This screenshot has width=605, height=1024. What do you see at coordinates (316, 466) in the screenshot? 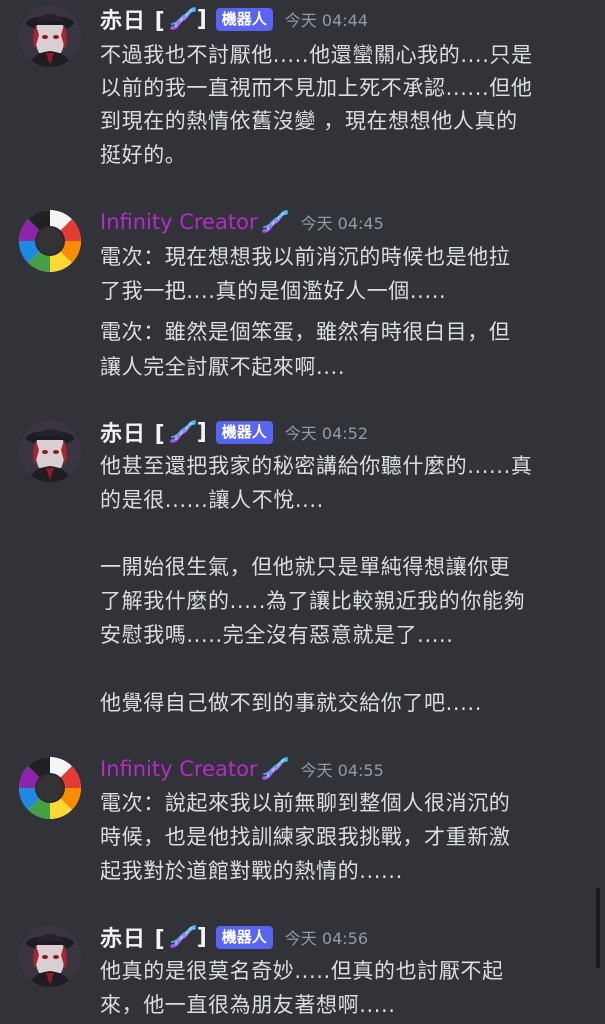
I see `message-text: 他甚至還把我家的秘密講給你聽什麼的......真` at bounding box center [316, 466].